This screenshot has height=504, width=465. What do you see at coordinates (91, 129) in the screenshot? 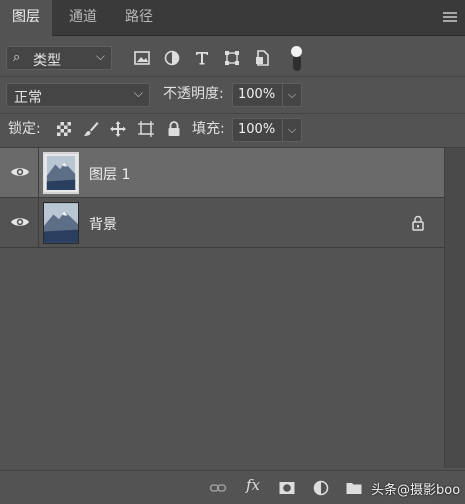
I see `lock-image-pixels-icon` at bounding box center [91, 129].